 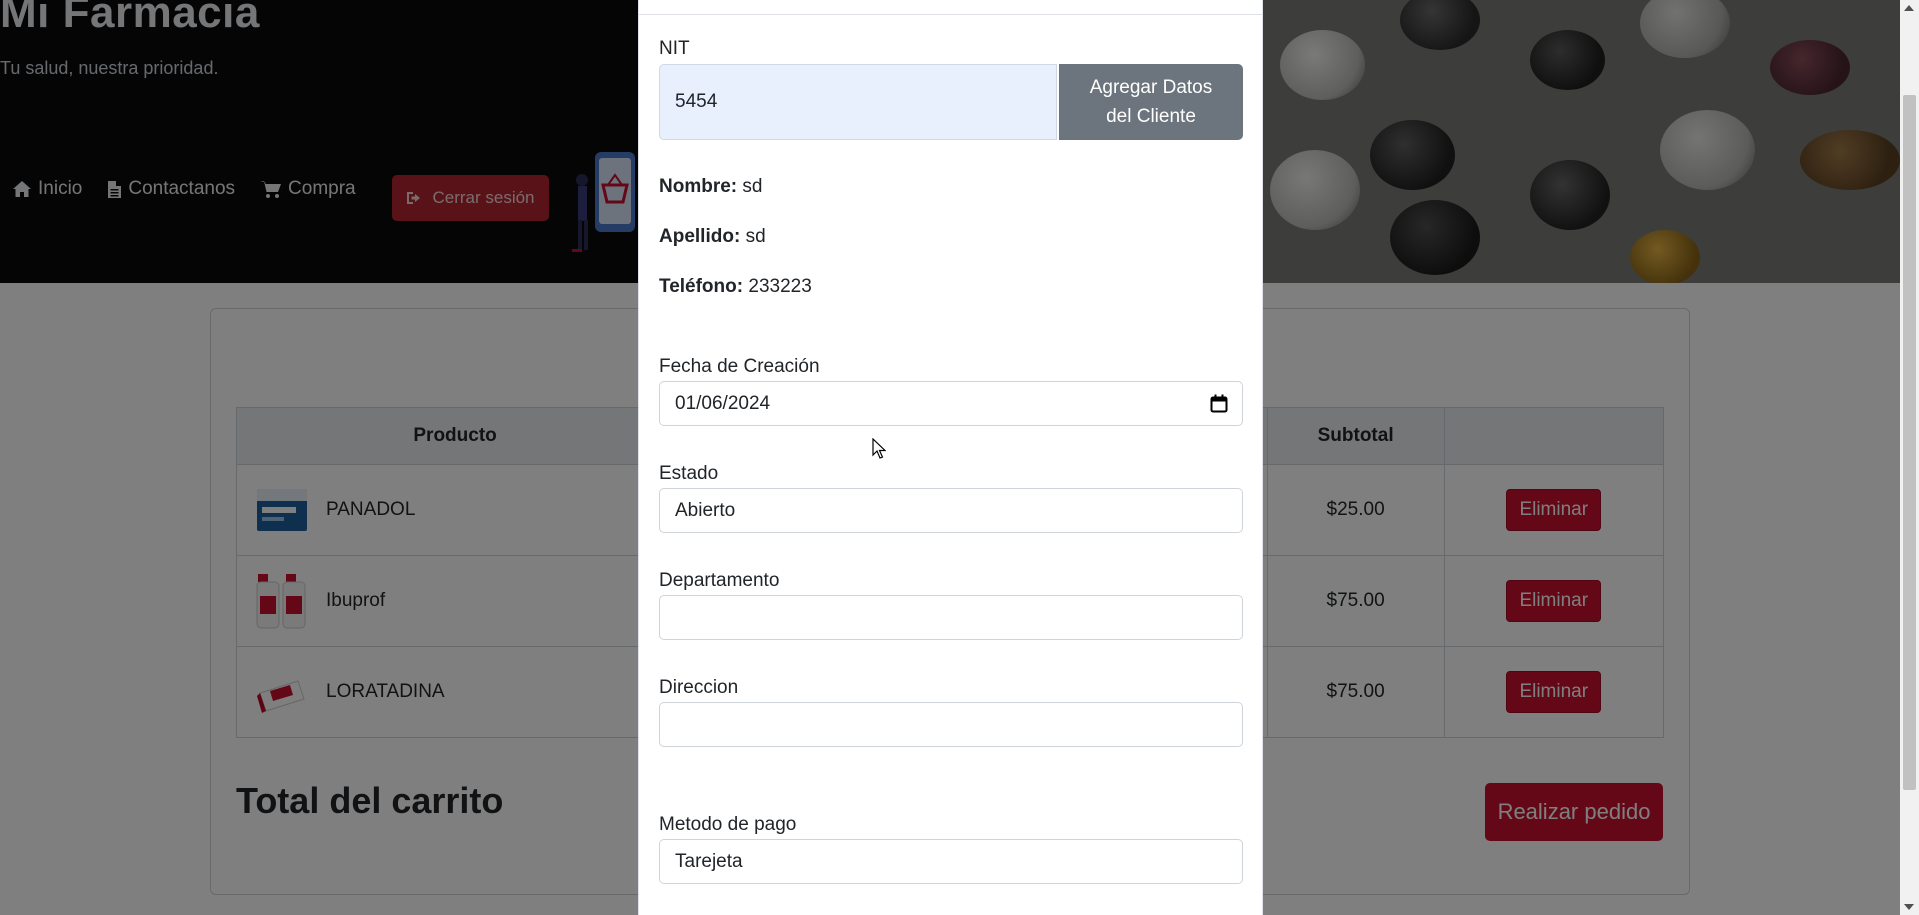 I want to click on metodo-pago-value: Tarejeta, so click(x=709, y=861).